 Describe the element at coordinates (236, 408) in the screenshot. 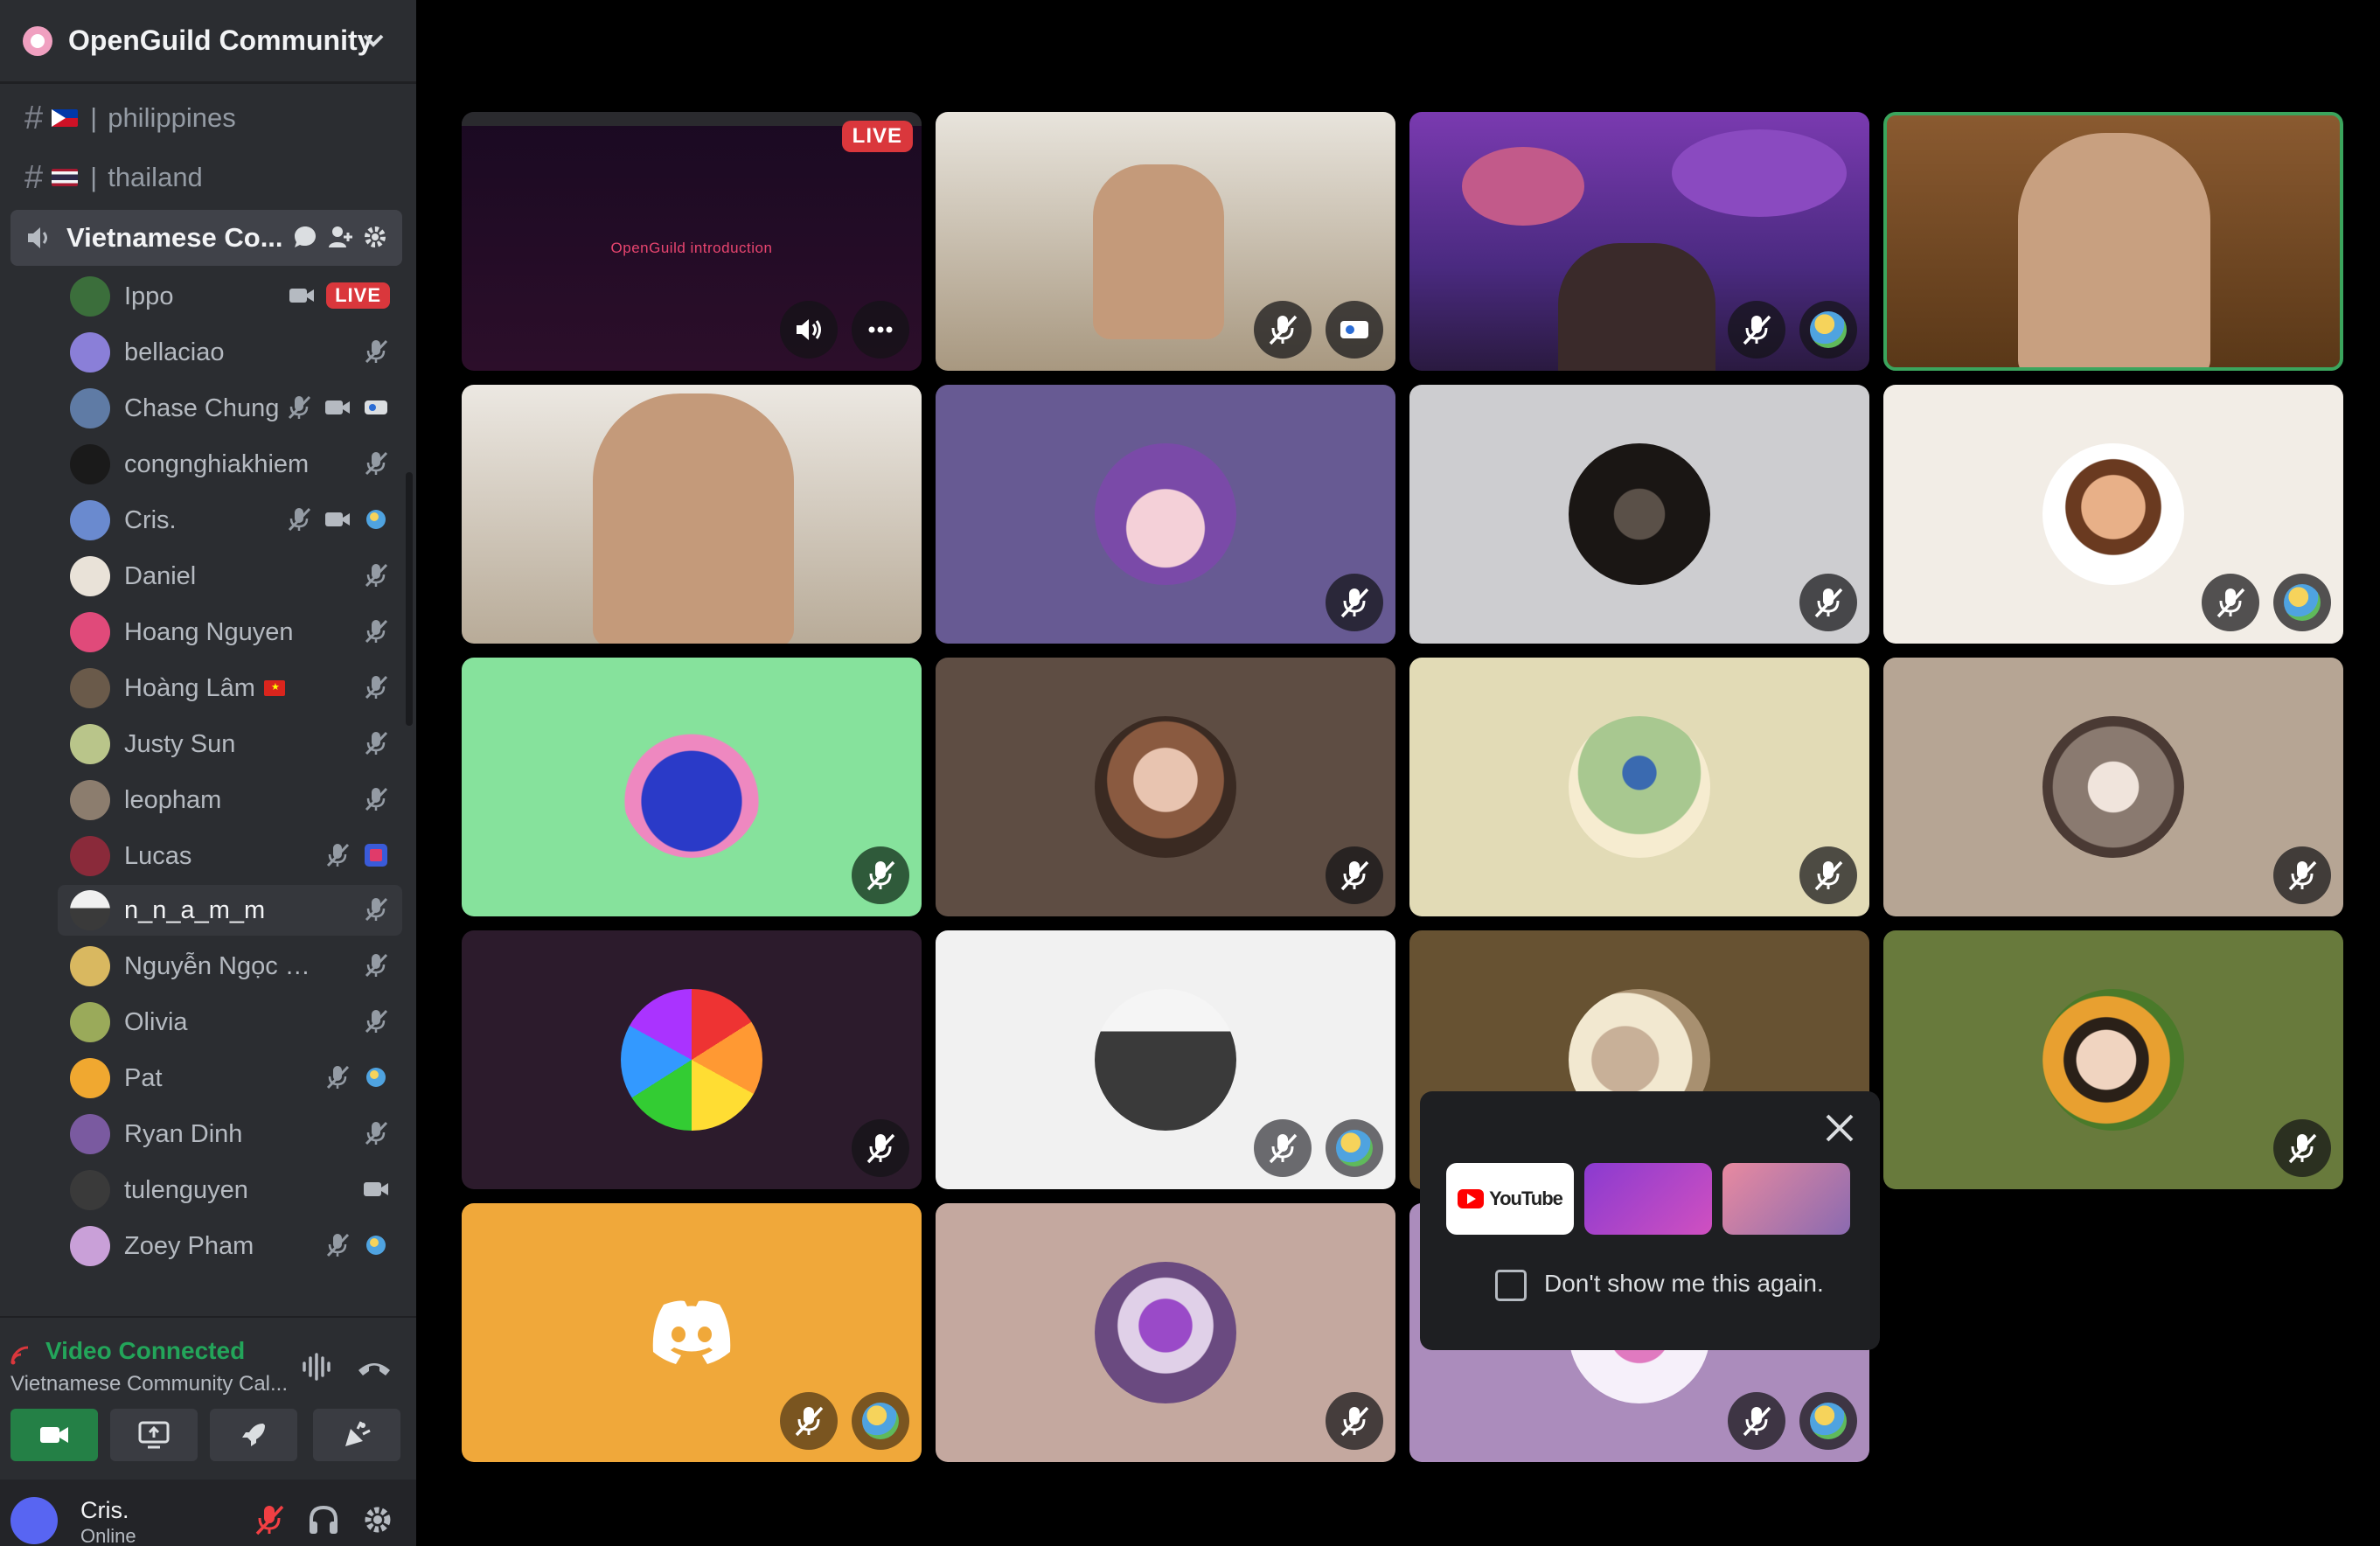

I see `member-chase-chung: Chase Chung` at that location.